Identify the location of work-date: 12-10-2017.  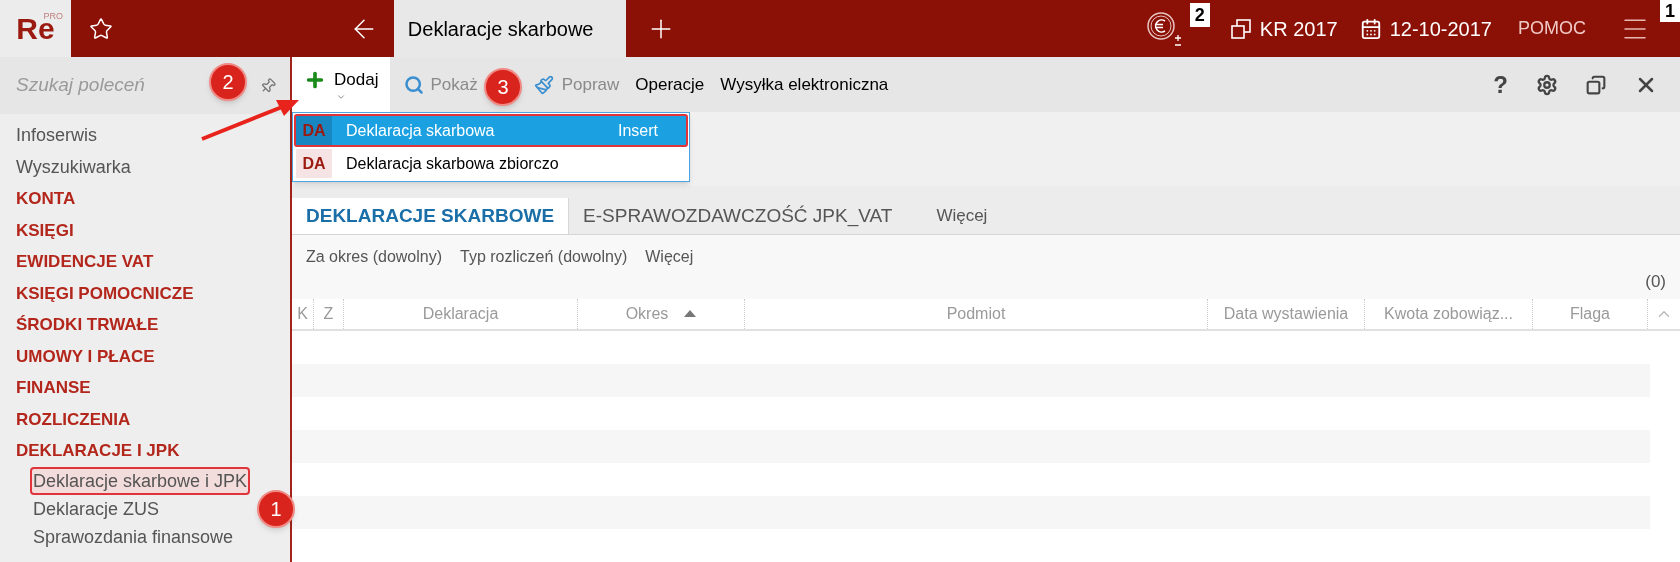
(1440, 28).